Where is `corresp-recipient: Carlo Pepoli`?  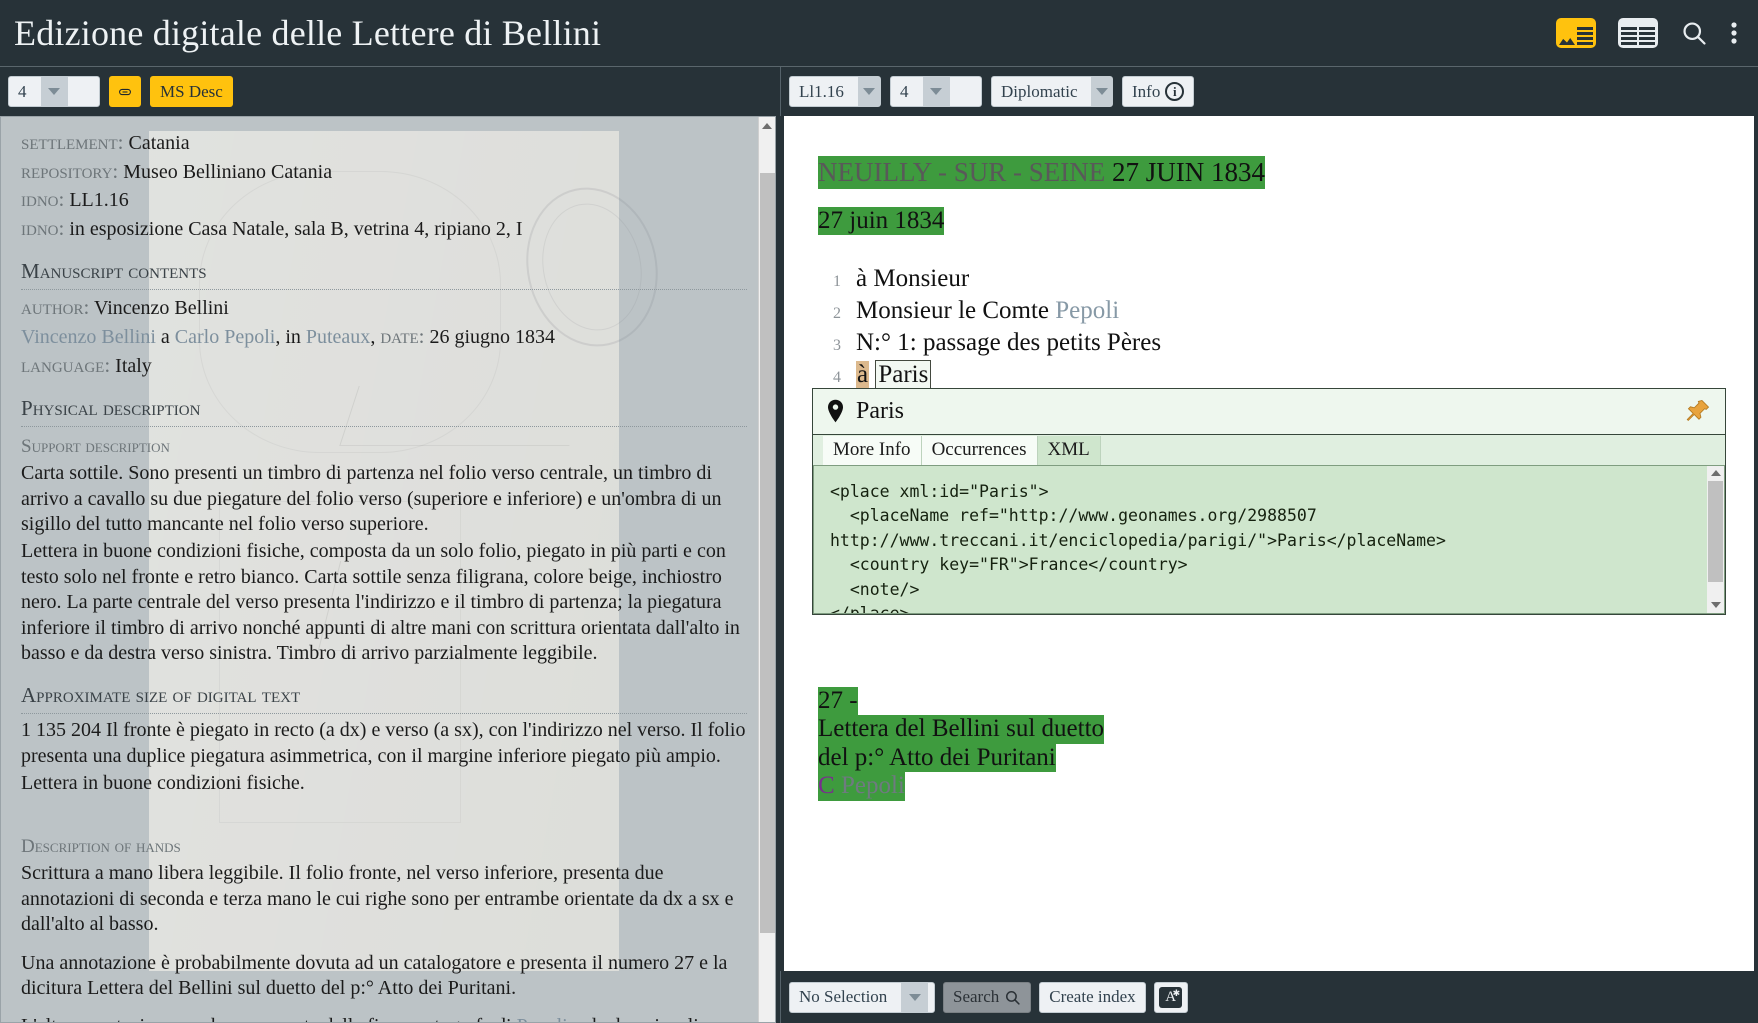 corresp-recipient: Carlo Pepoli is located at coordinates (225, 337).